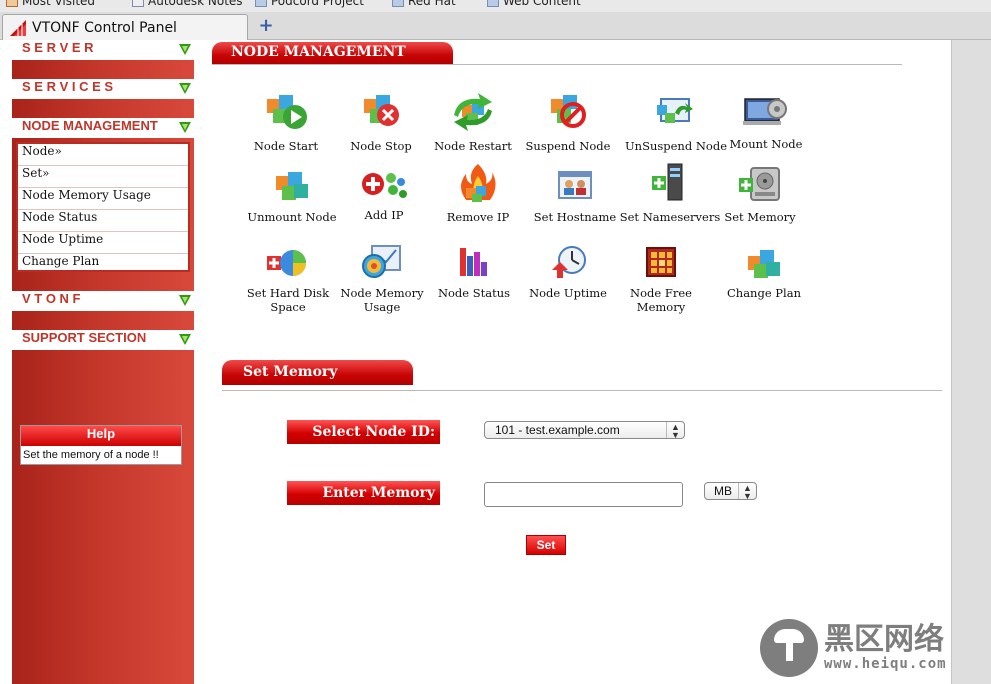 This screenshot has width=991, height=684. I want to click on bookmark-web-content: Web Content, so click(534, 4).